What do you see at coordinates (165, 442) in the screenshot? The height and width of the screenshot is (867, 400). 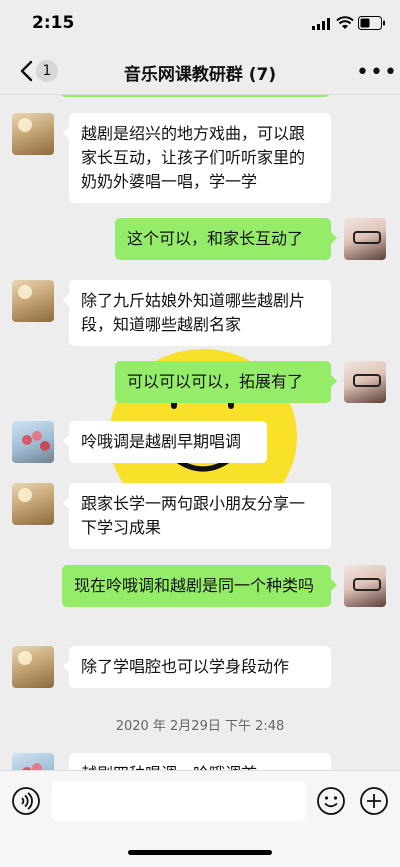 I see `message-bubble: 呤哦调是越剧早期唱调` at bounding box center [165, 442].